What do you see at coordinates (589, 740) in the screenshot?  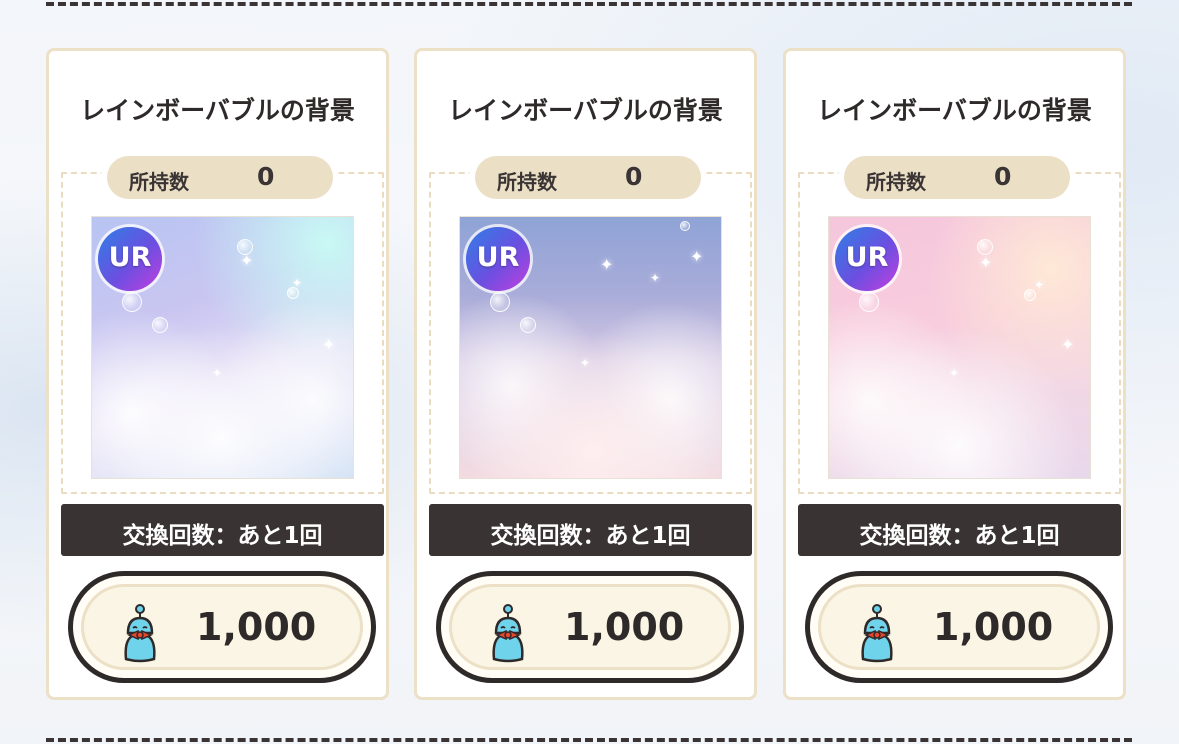 I see `bottom-divider` at bounding box center [589, 740].